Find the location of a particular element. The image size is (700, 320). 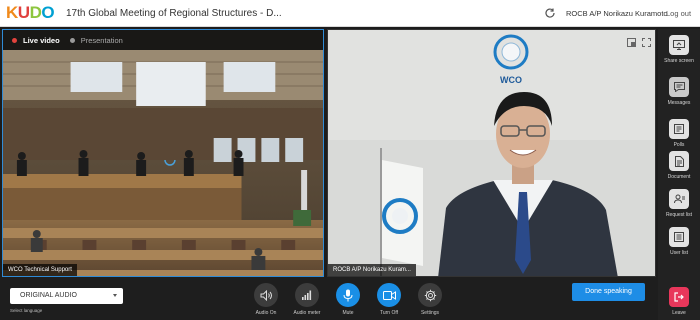

refresh-icon is located at coordinates (550, 13).